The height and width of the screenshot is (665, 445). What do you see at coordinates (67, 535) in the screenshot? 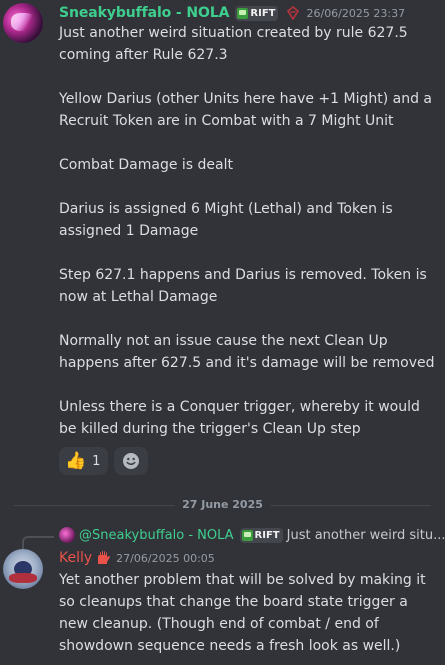
I see `reply-avatar` at bounding box center [67, 535].